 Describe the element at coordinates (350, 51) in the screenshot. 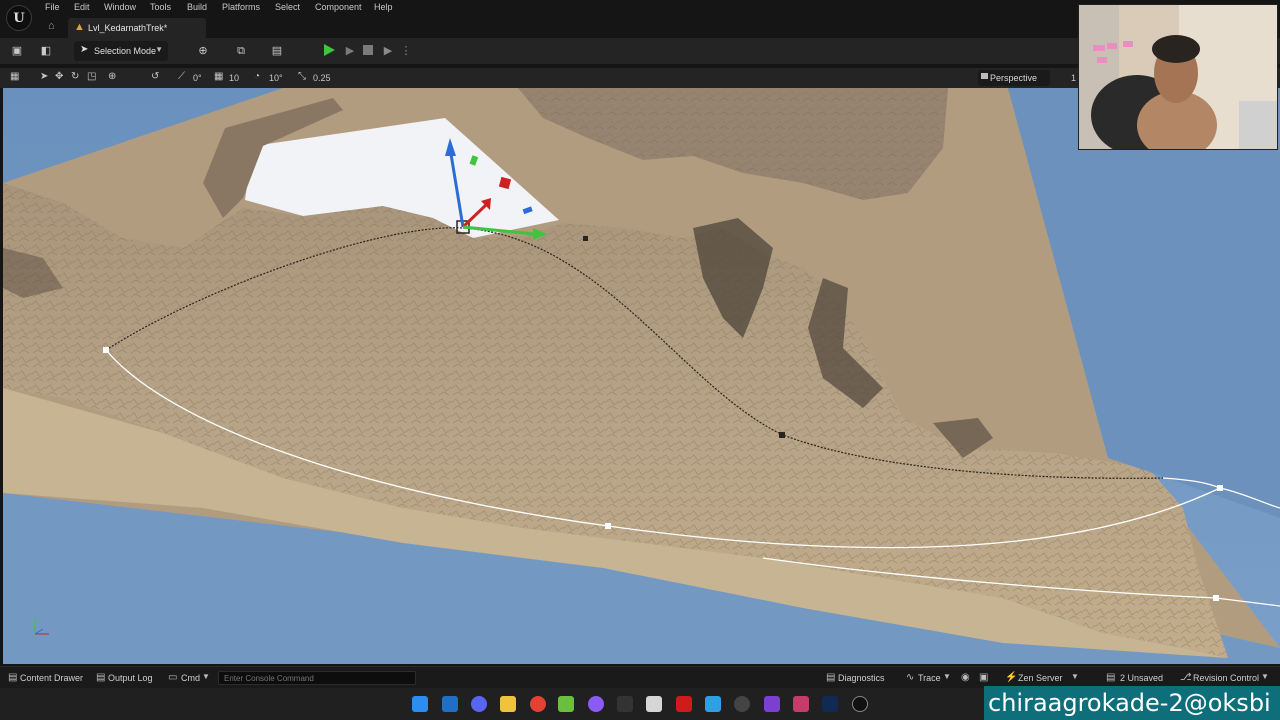

I see `step-icon: ▶` at that location.